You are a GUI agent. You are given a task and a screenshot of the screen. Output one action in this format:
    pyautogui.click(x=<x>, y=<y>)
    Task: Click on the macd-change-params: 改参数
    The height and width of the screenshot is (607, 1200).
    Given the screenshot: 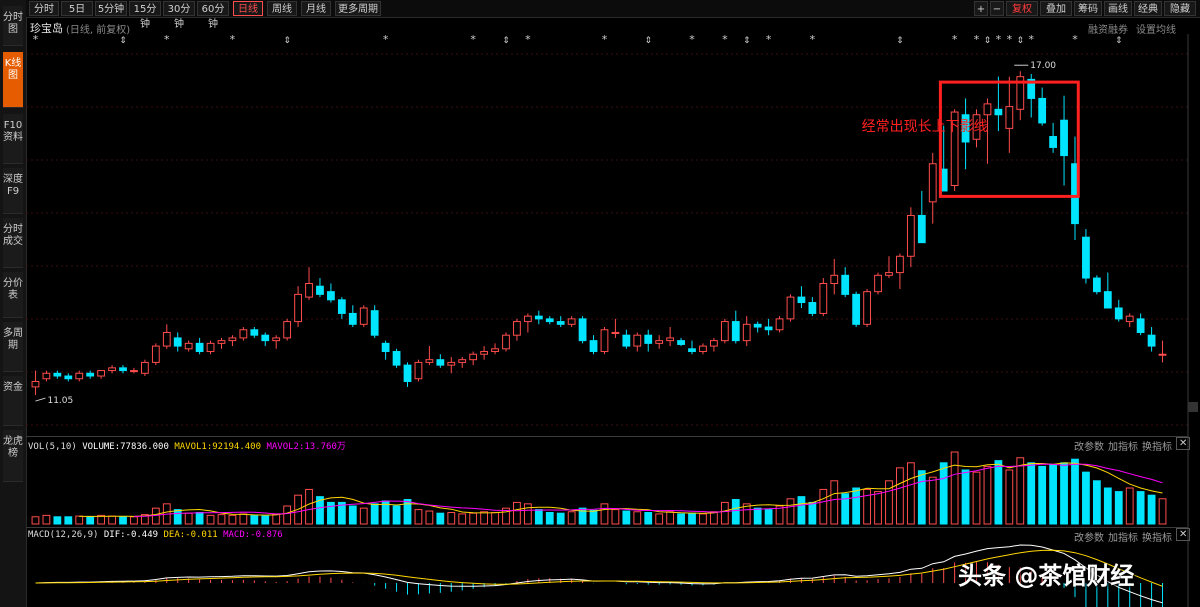 What is the action you would take?
    pyautogui.click(x=1089, y=536)
    